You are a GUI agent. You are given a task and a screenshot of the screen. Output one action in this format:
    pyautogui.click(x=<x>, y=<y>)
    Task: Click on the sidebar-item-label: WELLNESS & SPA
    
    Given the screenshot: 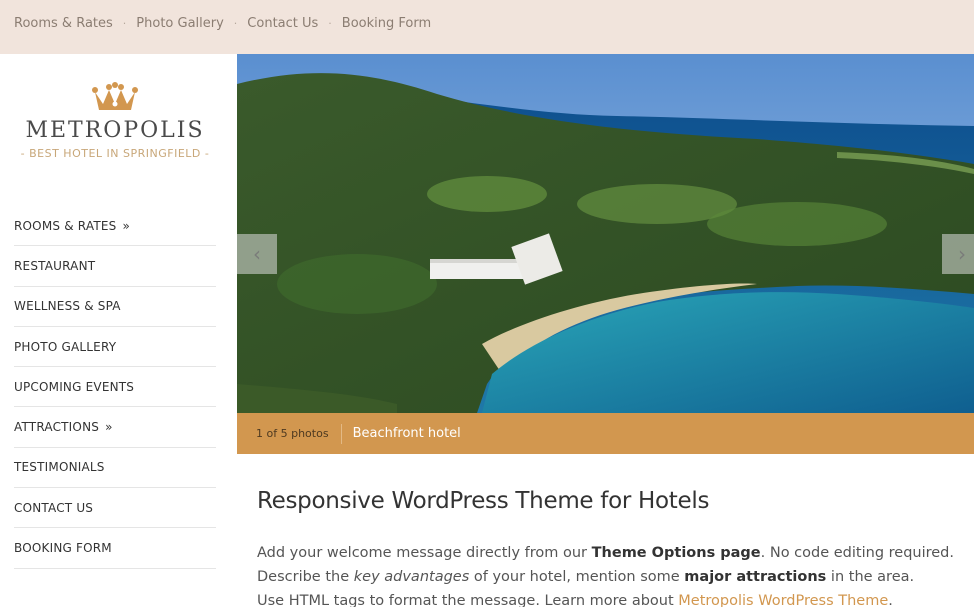 What is the action you would take?
    pyautogui.click(x=67, y=306)
    